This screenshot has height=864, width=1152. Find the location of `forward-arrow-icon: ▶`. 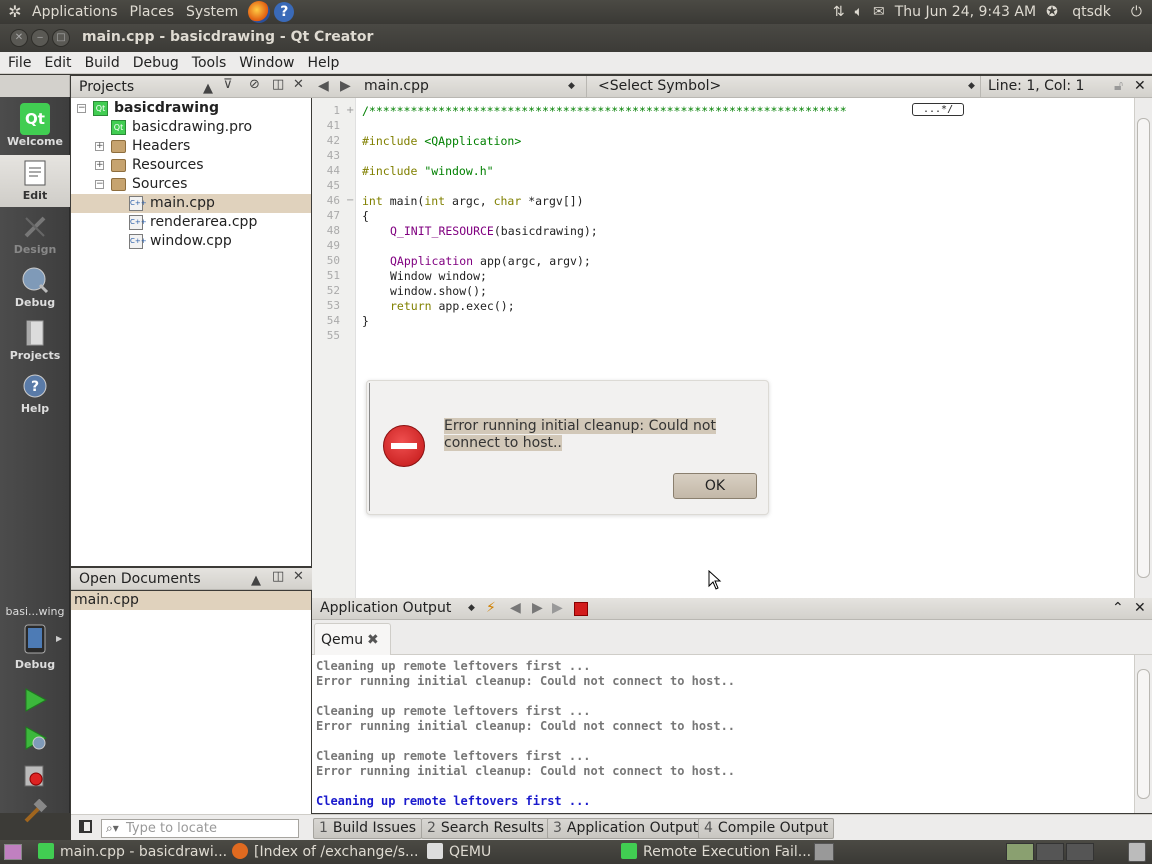

forward-arrow-icon: ▶ is located at coordinates (345, 86).